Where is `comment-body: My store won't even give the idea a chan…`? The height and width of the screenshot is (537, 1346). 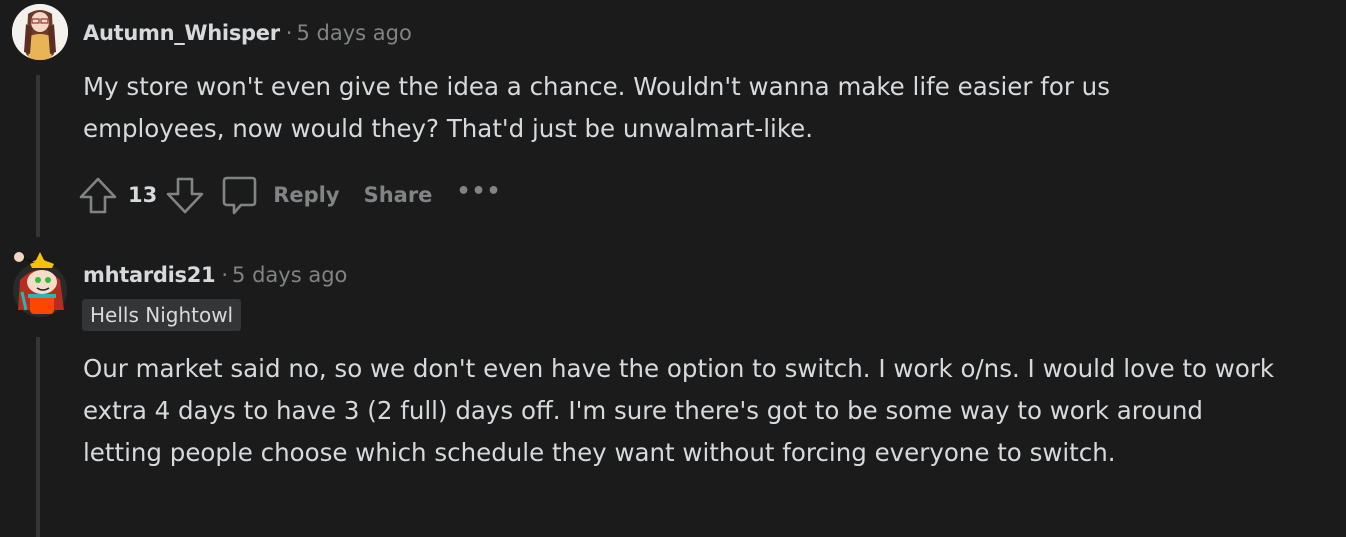
comment-body: My store won't even give the idea a chan… is located at coordinates (596, 107).